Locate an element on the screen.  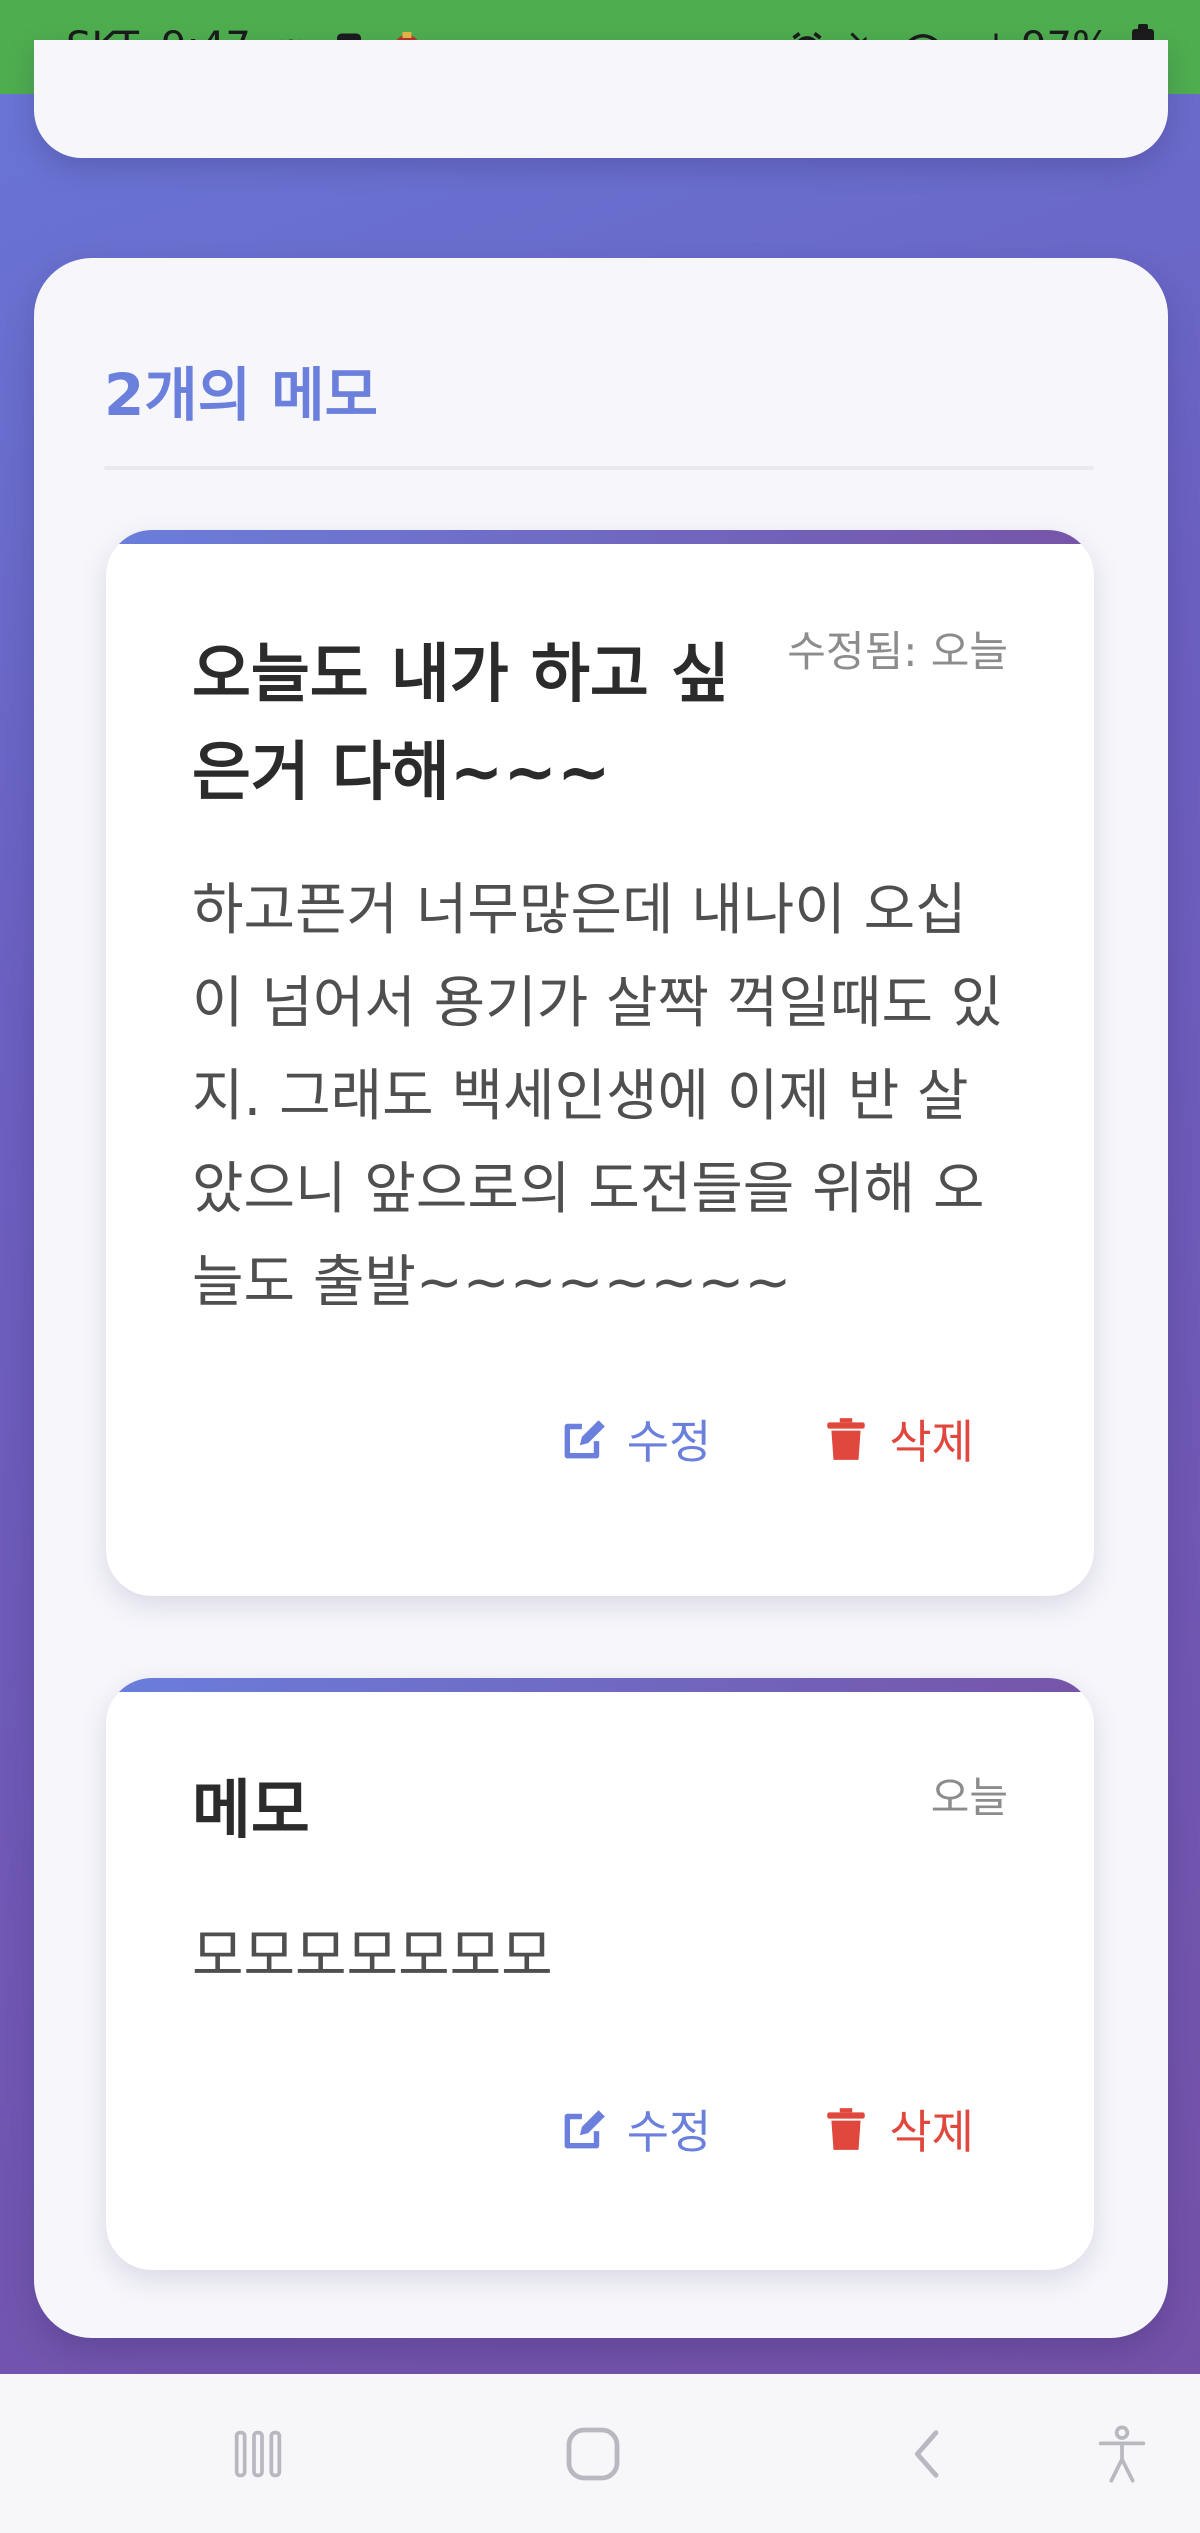
back-button is located at coordinates (928, 2454).